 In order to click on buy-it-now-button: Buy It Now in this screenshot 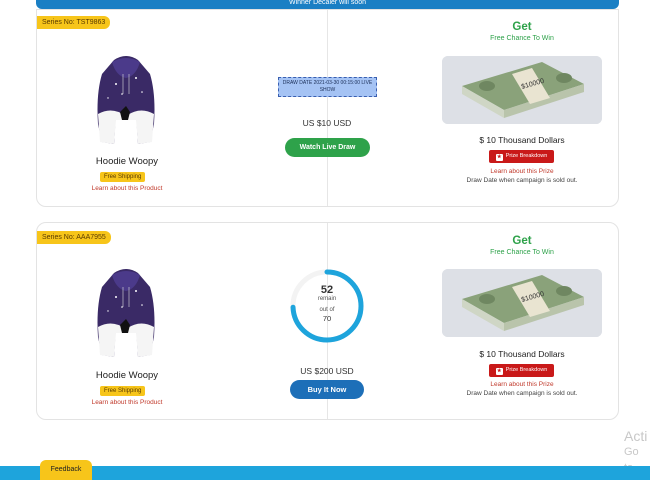, I will do `click(327, 389)`.